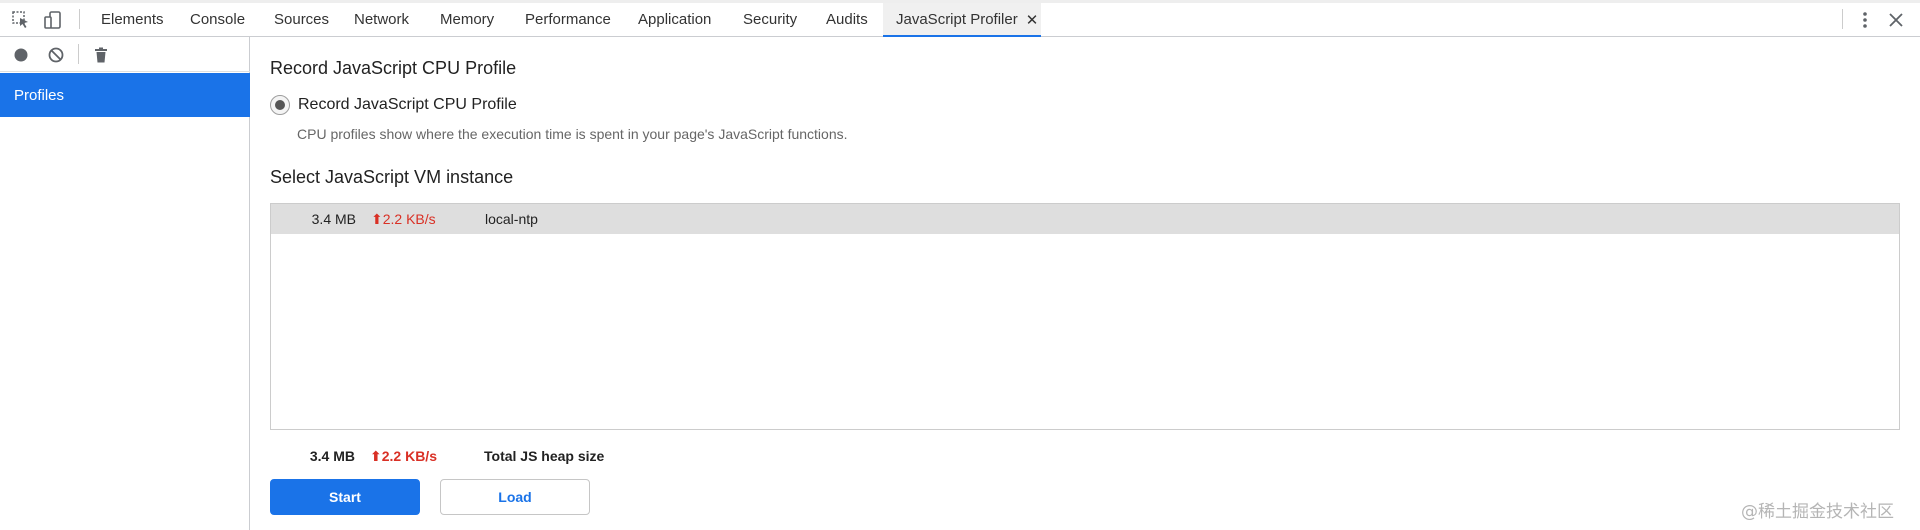  I want to click on radio-dot, so click(280, 105).